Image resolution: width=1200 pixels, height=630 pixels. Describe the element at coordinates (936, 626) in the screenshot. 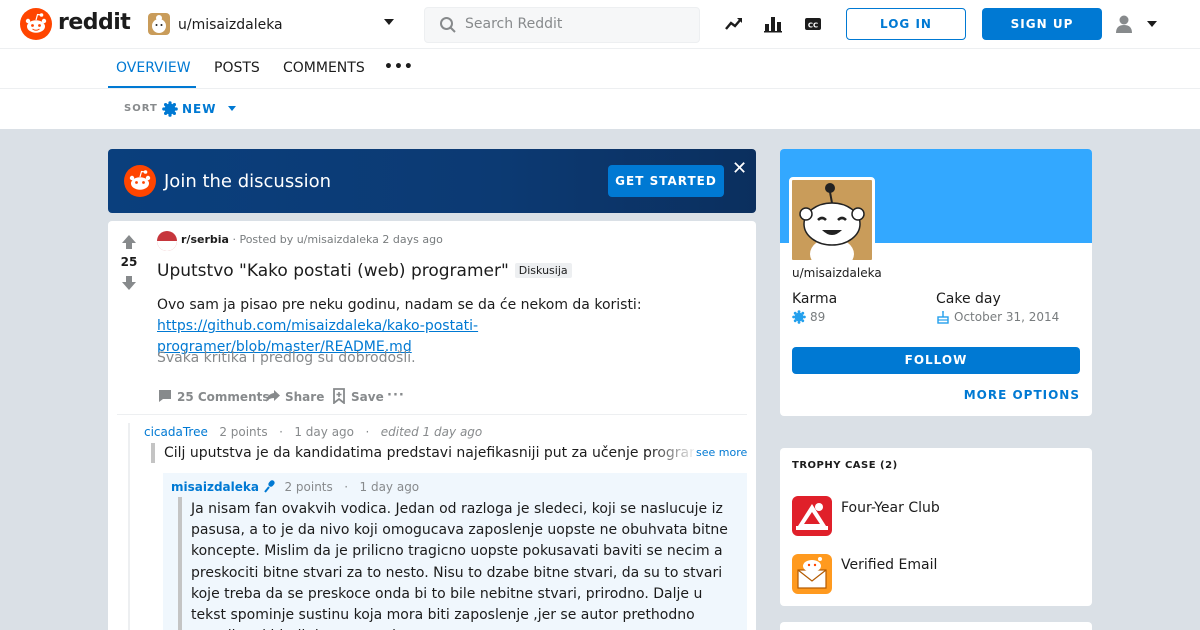

I see `sidebar-card` at that location.